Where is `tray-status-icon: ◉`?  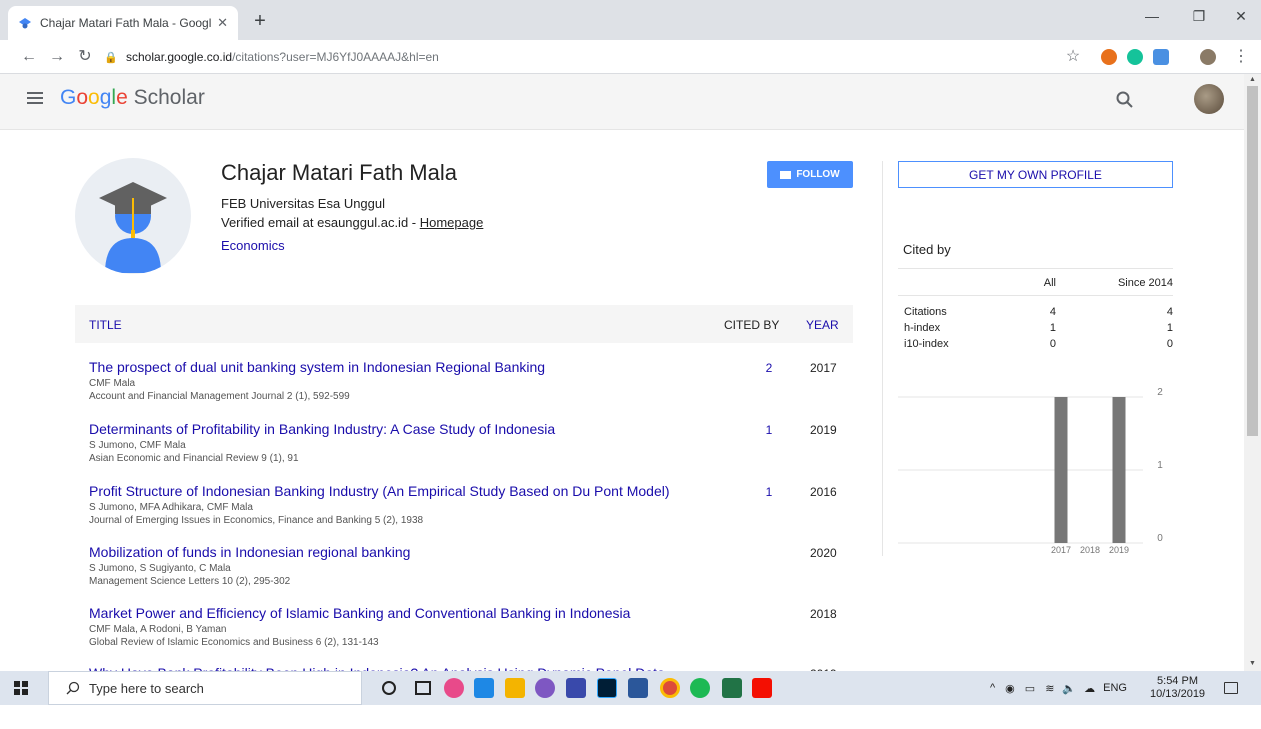
tray-status-icon: ◉ is located at coordinates (1010, 688).